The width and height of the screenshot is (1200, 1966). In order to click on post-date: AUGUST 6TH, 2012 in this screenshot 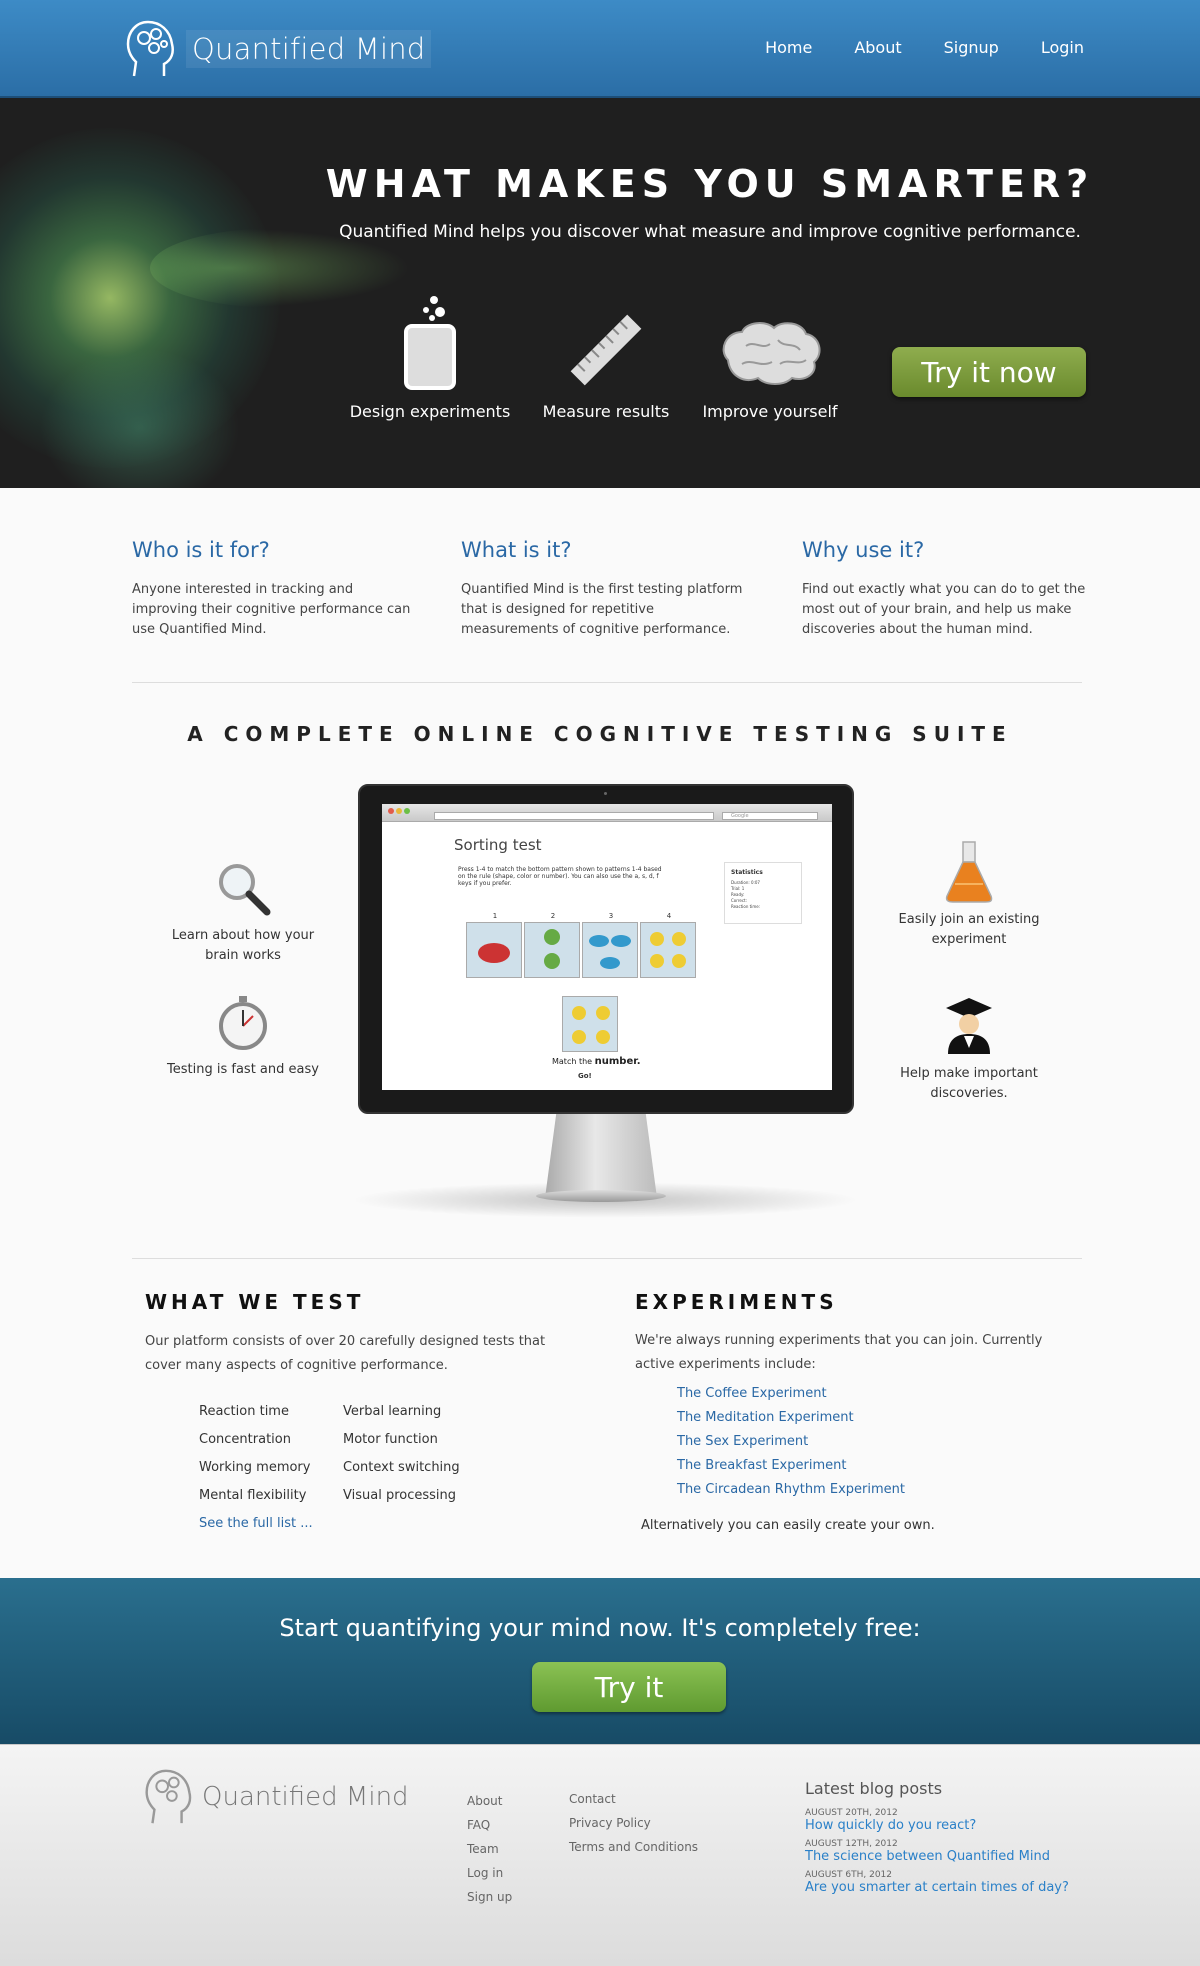, I will do `click(848, 1875)`.